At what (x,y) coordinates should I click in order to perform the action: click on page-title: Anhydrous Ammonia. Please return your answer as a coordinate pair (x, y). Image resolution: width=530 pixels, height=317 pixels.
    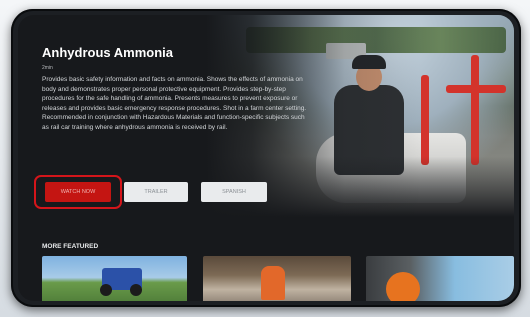
    Looking at the image, I should click on (107, 52).